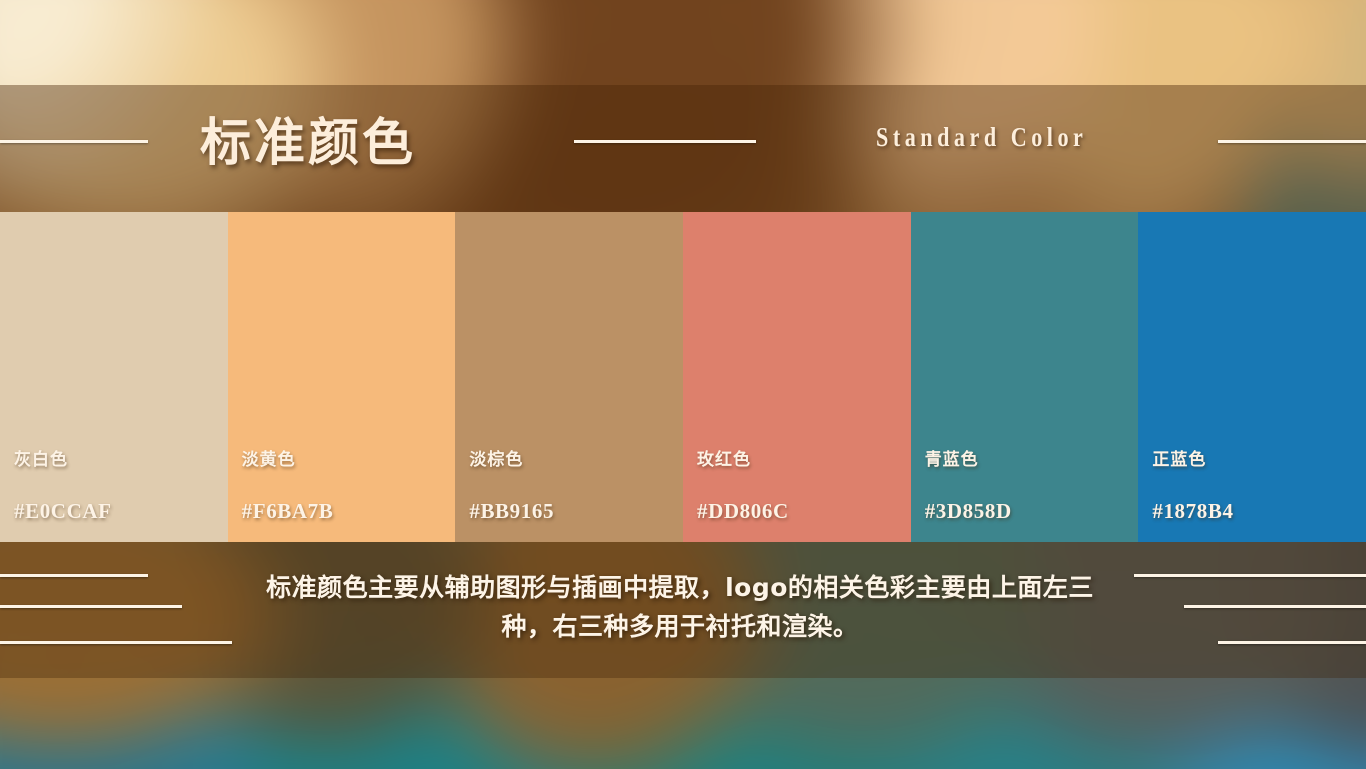 This screenshot has height=769, width=1366. What do you see at coordinates (1292, 141) in the screenshot?
I see `header-rule-right` at bounding box center [1292, 141].